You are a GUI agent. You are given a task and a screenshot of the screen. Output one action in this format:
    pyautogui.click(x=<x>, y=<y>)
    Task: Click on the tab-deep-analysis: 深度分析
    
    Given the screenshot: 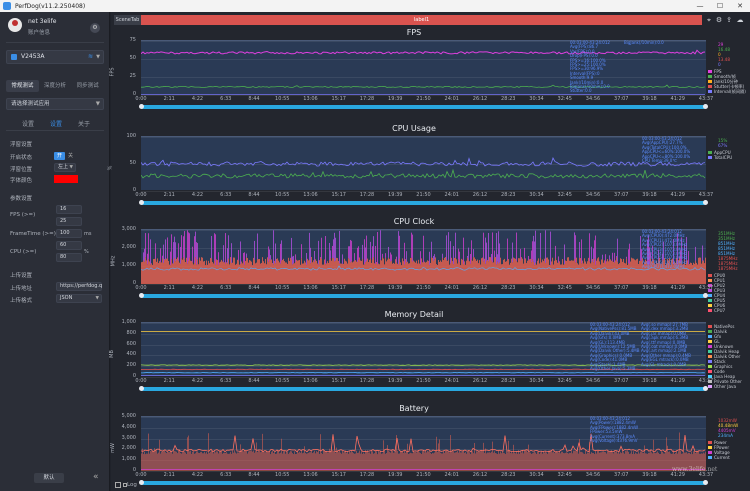 What is the action you would take?
    pyautogui.click(x=55, y=86)
    